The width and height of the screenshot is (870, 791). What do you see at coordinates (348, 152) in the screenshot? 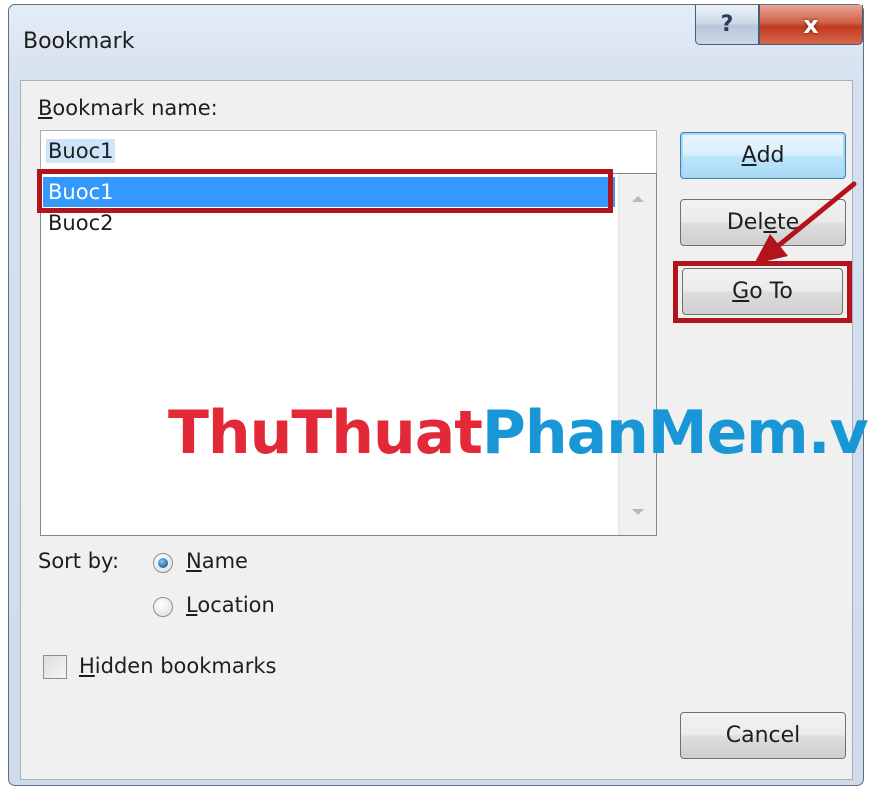
I see `bookmark-name-input: Buoc1` at bounding box center [348, 152].